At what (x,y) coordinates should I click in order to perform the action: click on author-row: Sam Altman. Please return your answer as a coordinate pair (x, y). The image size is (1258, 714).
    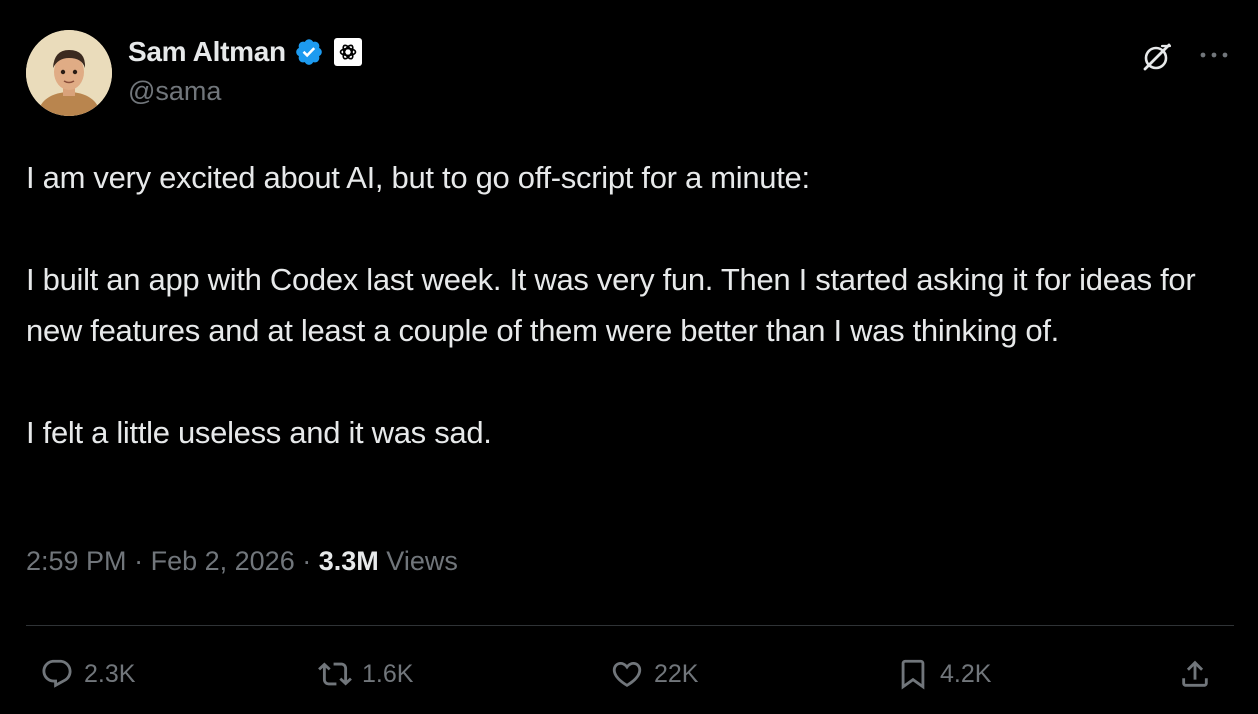
    Looking at the image, I should click on (245, 52).